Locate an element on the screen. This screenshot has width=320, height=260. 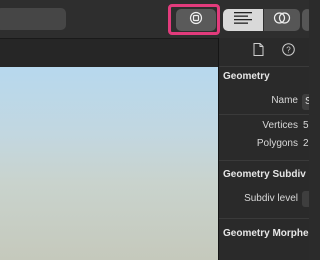
morpher-section-title: Geometry Morphe is located at coordinates (266, 233).